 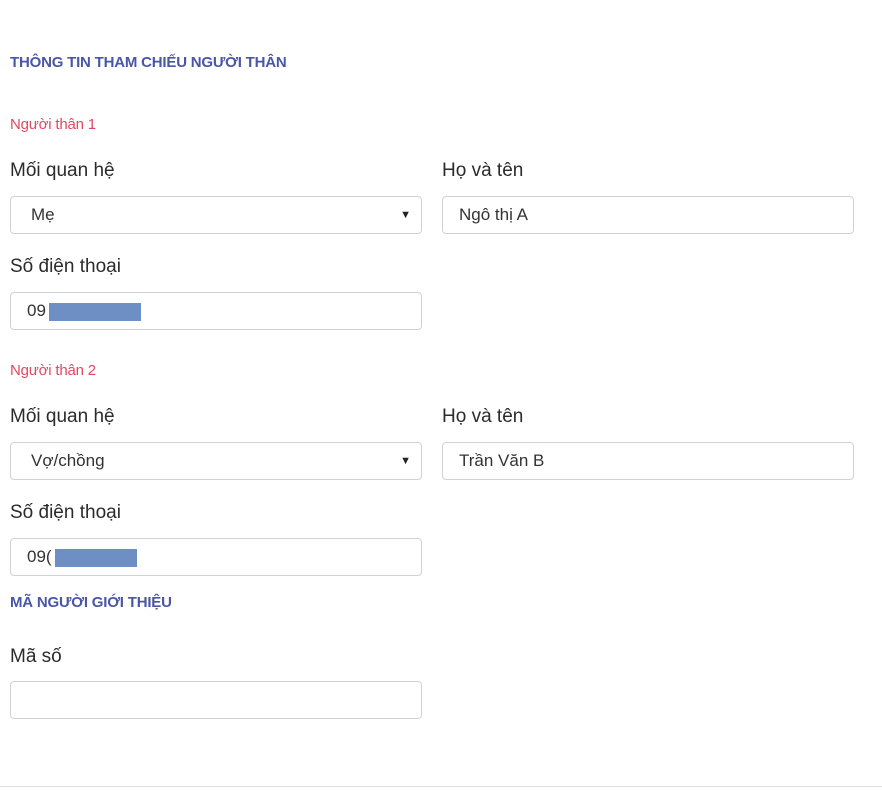 What do you see at coordinates (216, 700) in the screenshot?
I see `referrer-code-input` at bounding box center [216, 700].